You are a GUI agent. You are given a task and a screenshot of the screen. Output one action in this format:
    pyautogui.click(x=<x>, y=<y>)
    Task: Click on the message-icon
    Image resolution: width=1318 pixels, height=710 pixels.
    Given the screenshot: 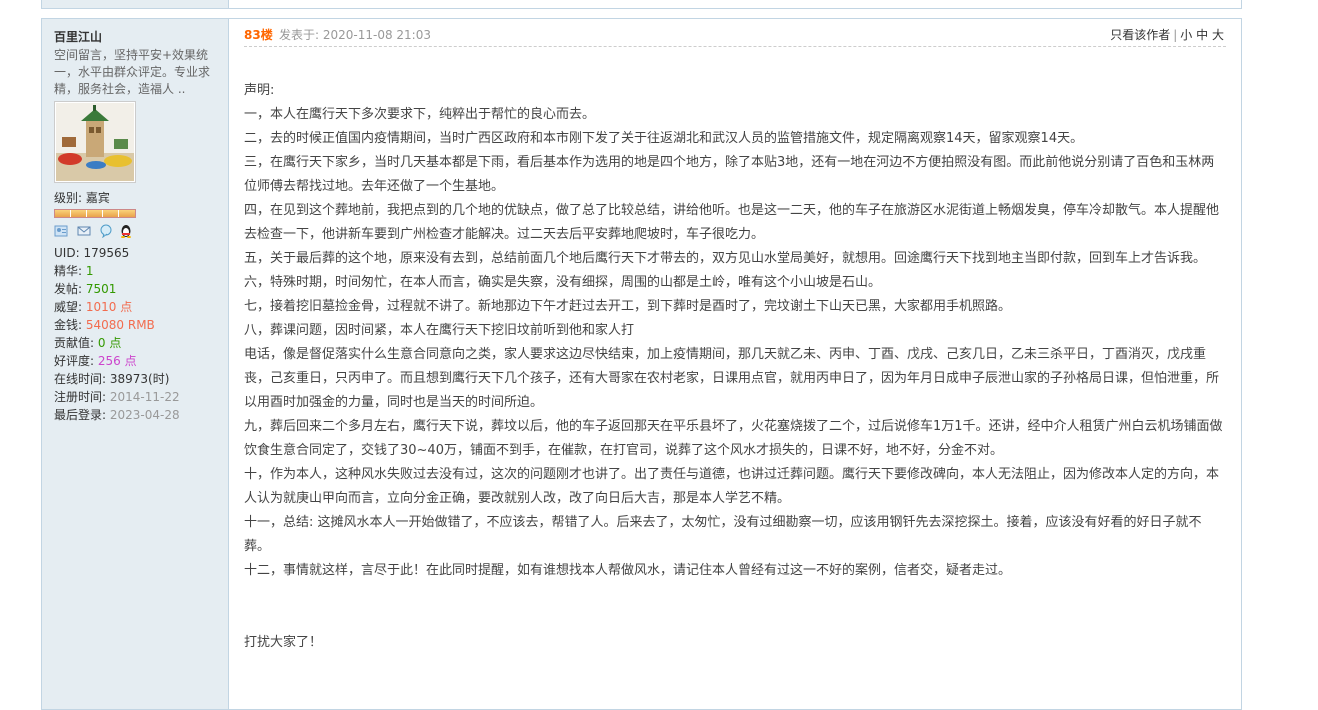 What is the action you would take?
    pyautogui.click(x=84, y=231)
    